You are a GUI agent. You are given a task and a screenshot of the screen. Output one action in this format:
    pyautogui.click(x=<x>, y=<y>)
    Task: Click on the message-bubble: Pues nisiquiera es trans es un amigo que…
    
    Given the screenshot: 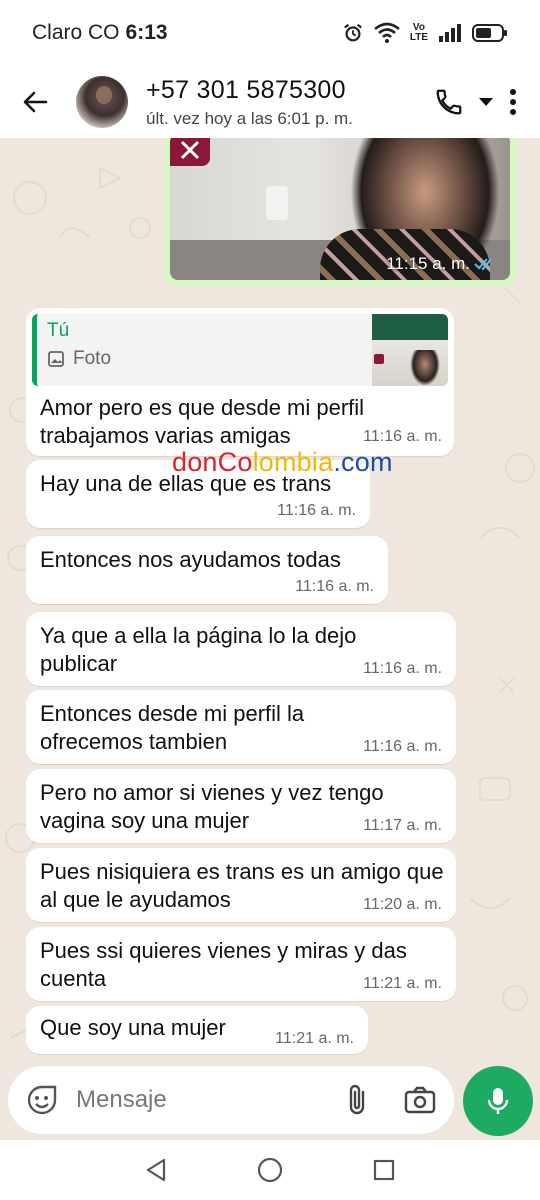 What is the action you would take?
    pyautogui.click(x=241, y=885)
    